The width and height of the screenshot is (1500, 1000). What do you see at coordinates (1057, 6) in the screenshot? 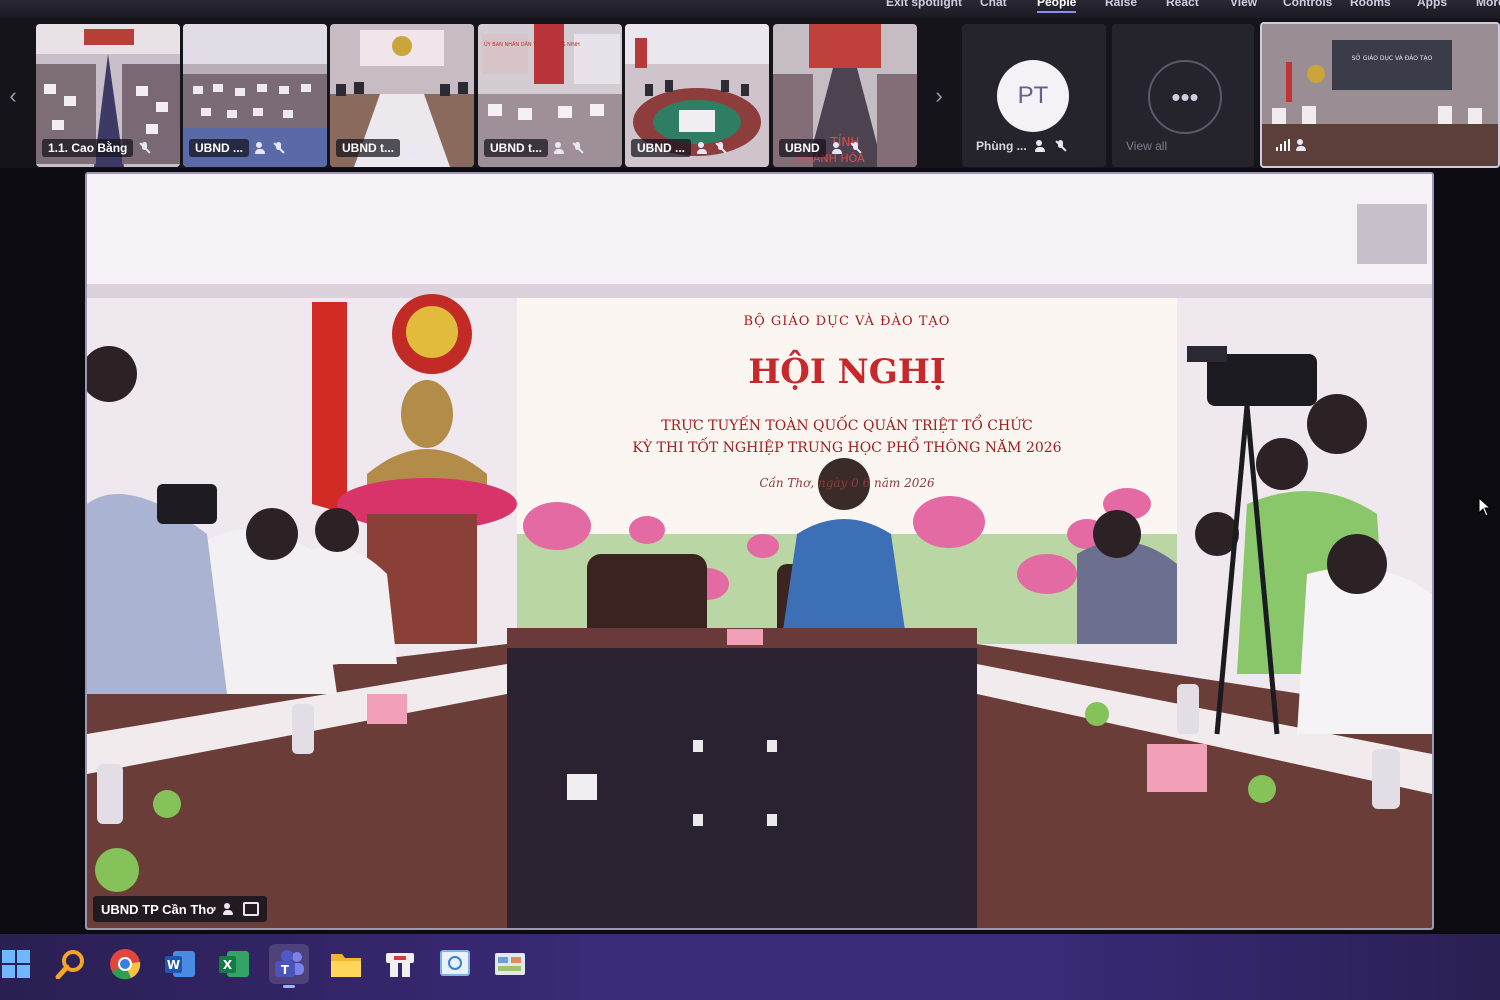
I see `people-button: People` at bounding box center [1057, 6].